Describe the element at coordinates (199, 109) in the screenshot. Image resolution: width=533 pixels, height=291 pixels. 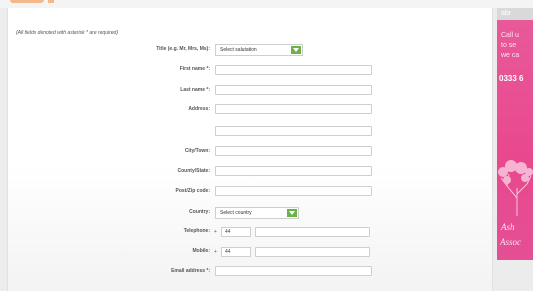
I see `address-label: Address:` at that location.